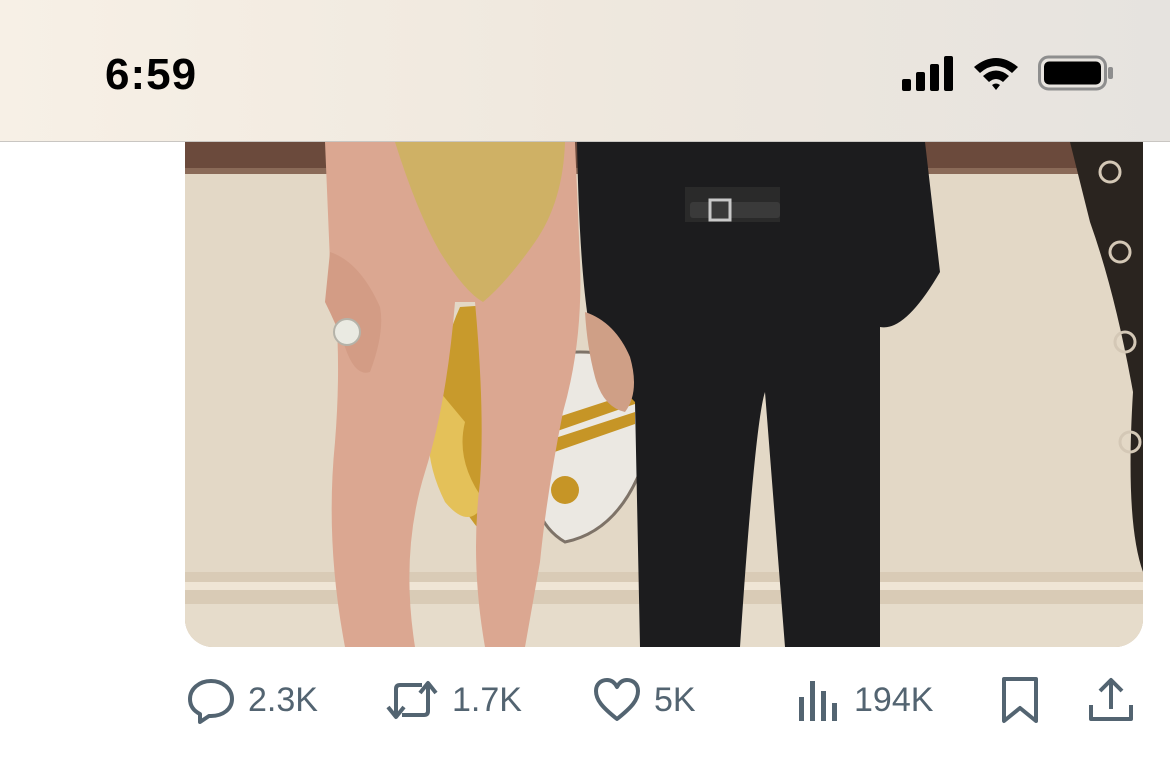 The image size is (1170, 759). I want to click on repost-icon, so click(412, 700).